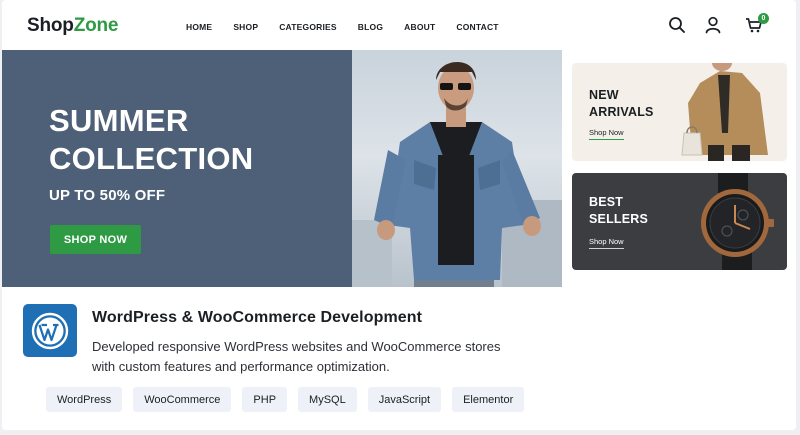 Image resolution: width=800 pixels, height=435 pixels. What do you see at coordinates (353, 27) in the screenshot?
I see `main-nav: HOME SHOP CATEGORIES BLOG ABOUT CONTACT` at bounding box center [353, 27].